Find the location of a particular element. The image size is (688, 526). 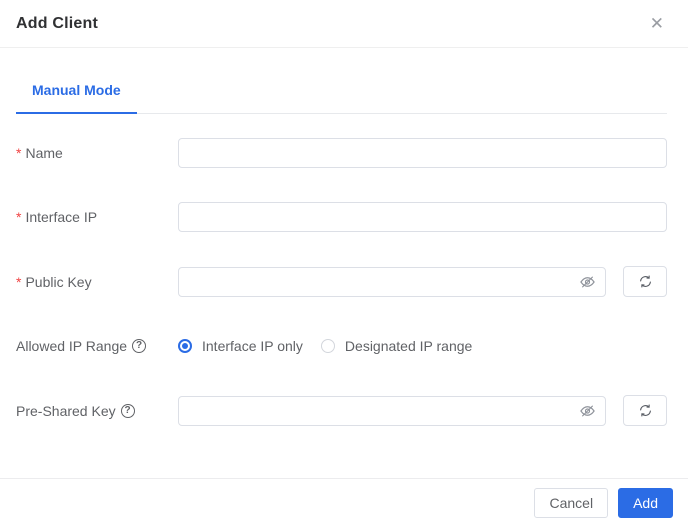

add-button: Add is located at coordinates (645, 502).